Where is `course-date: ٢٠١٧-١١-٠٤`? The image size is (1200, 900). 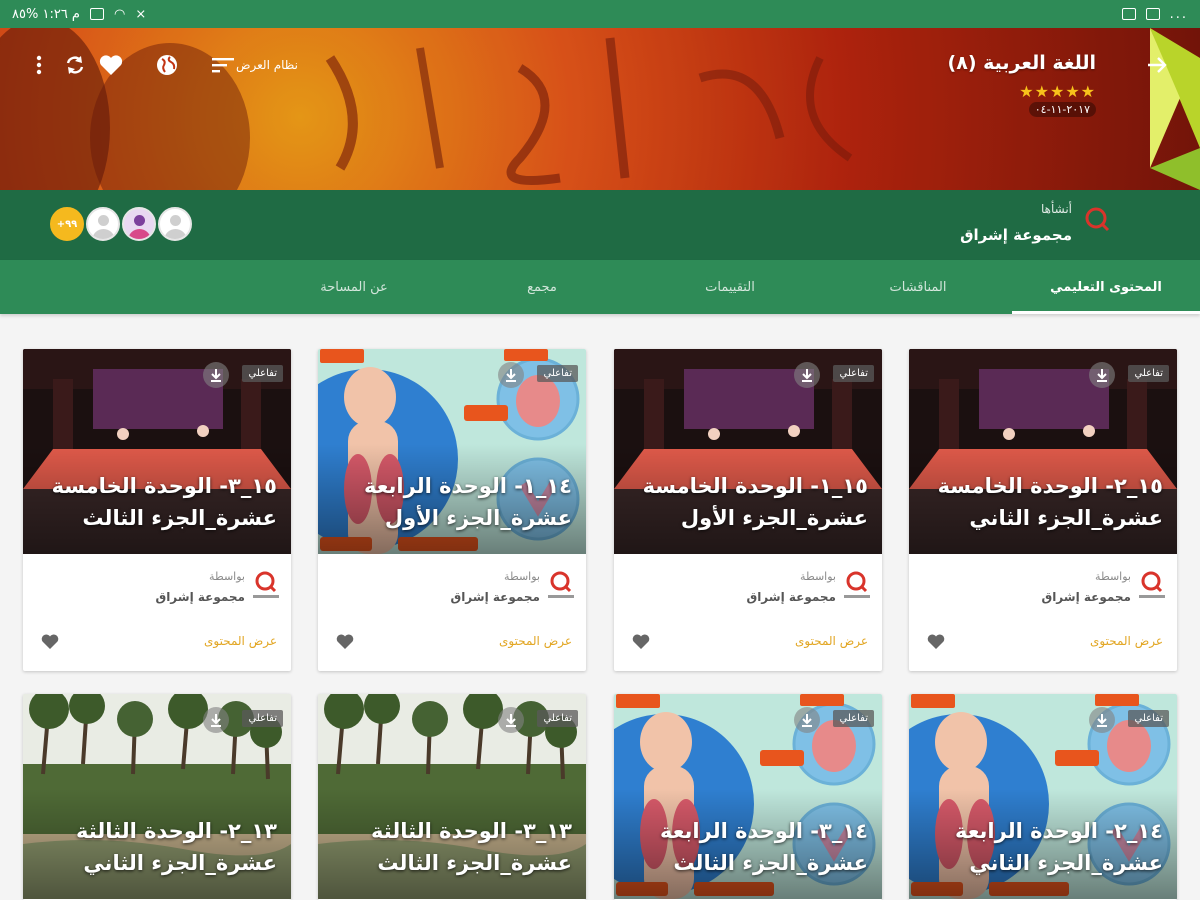 course-date: ٢٠١٧-١١-٠٤ is located at coordinates (1062, 109).